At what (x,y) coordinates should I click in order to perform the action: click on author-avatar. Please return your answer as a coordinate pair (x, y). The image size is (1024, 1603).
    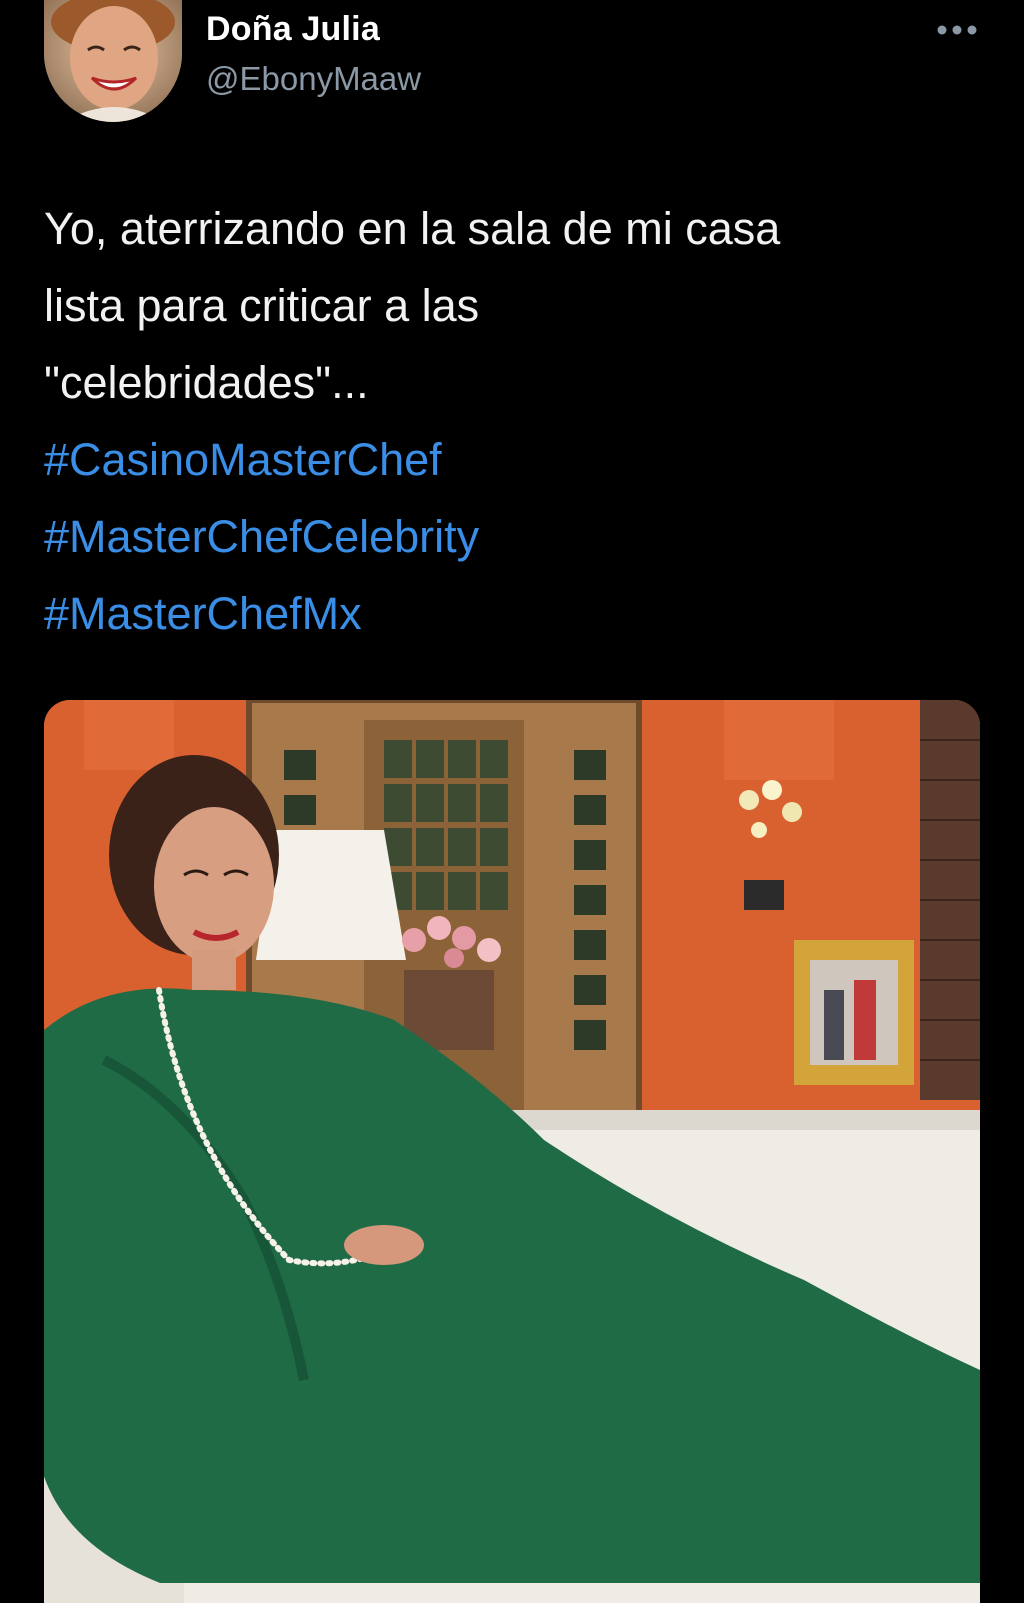
    Looking at the image, I should click on (113, 61).